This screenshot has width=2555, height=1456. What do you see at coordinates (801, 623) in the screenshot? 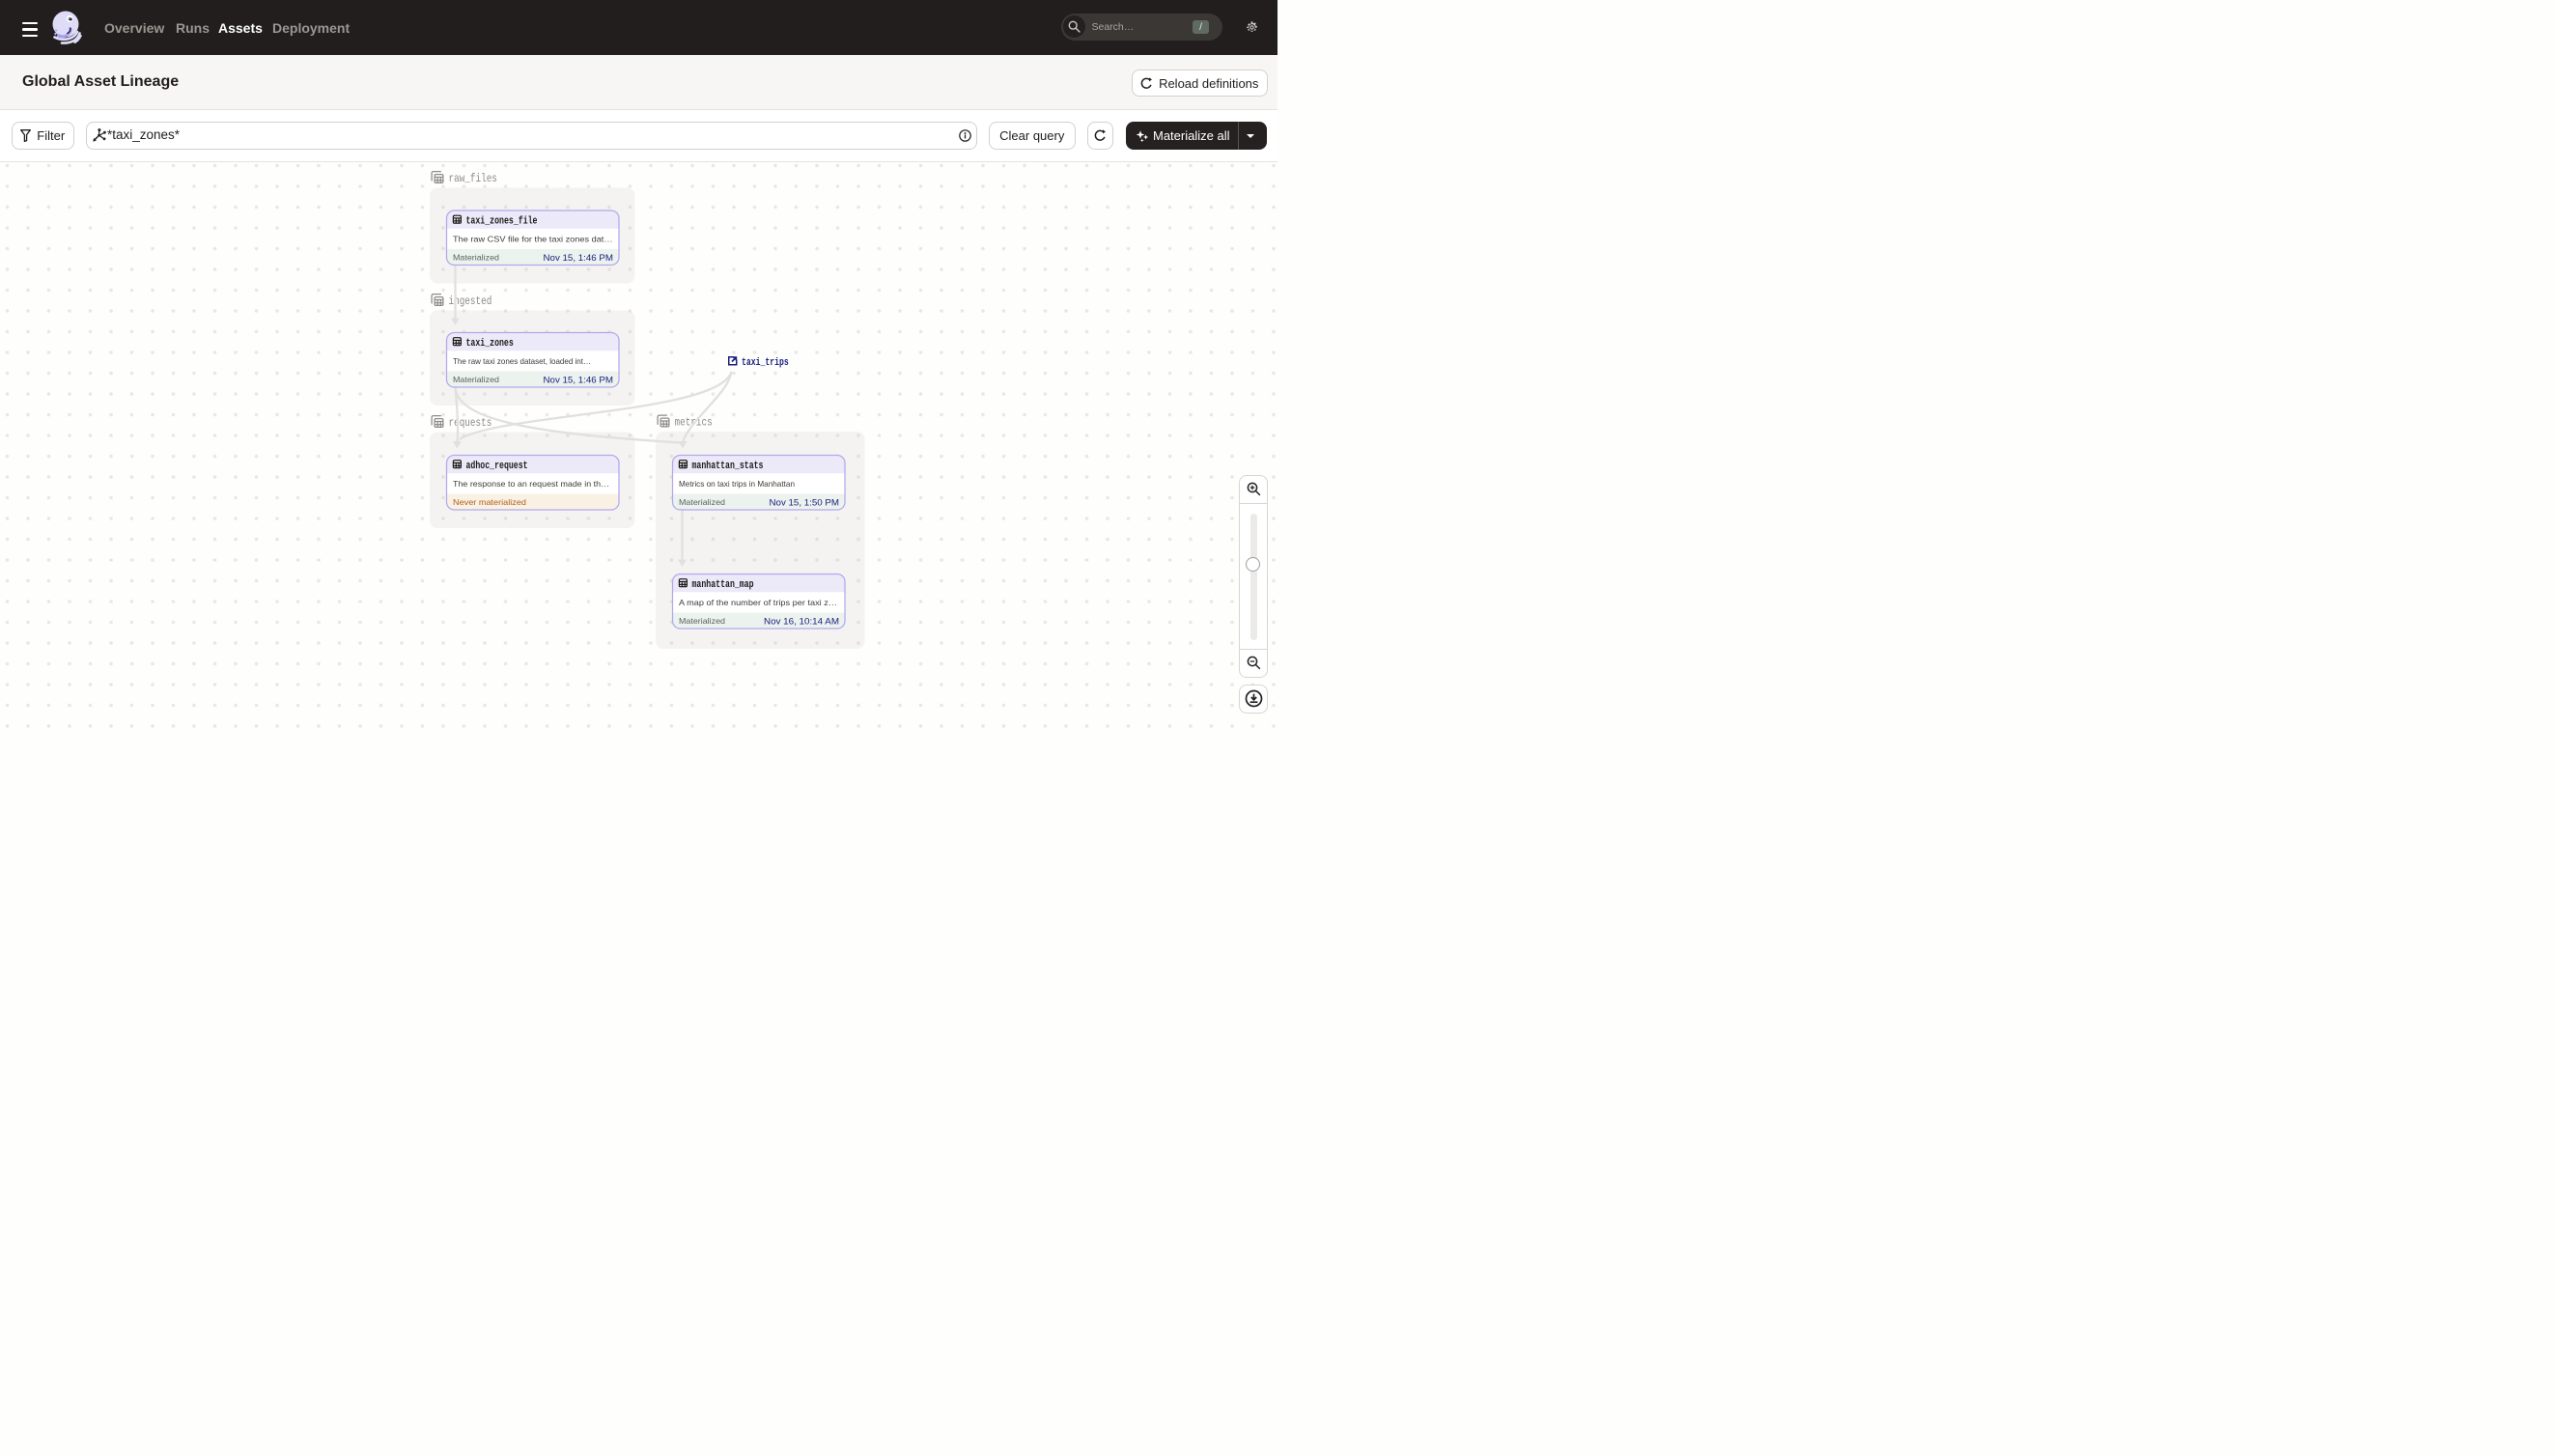
I see `svg-text: Nov 16, 10:14 AM` at bounding box center [801, 623].